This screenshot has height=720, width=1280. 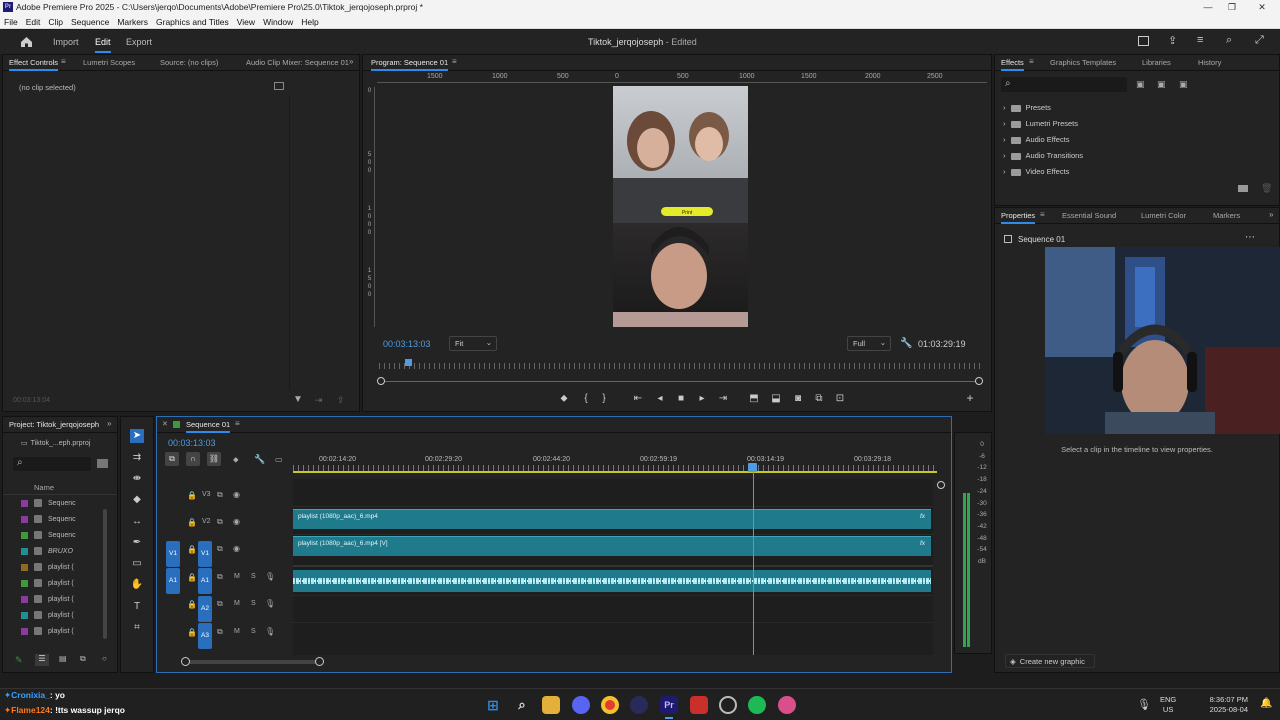 I want to click on mark-in-icon: {, so click(x=586, y=399).